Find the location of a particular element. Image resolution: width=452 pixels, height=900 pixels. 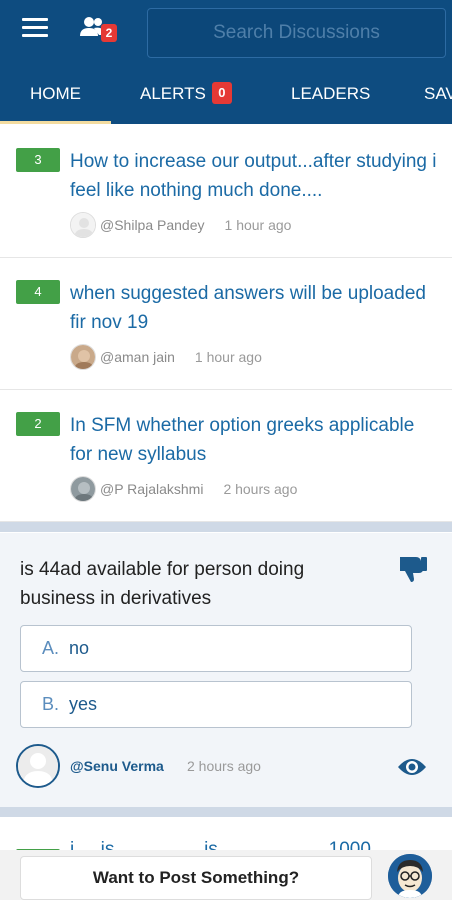

mascot-avatar-icon is located at coordinates (410, 876).